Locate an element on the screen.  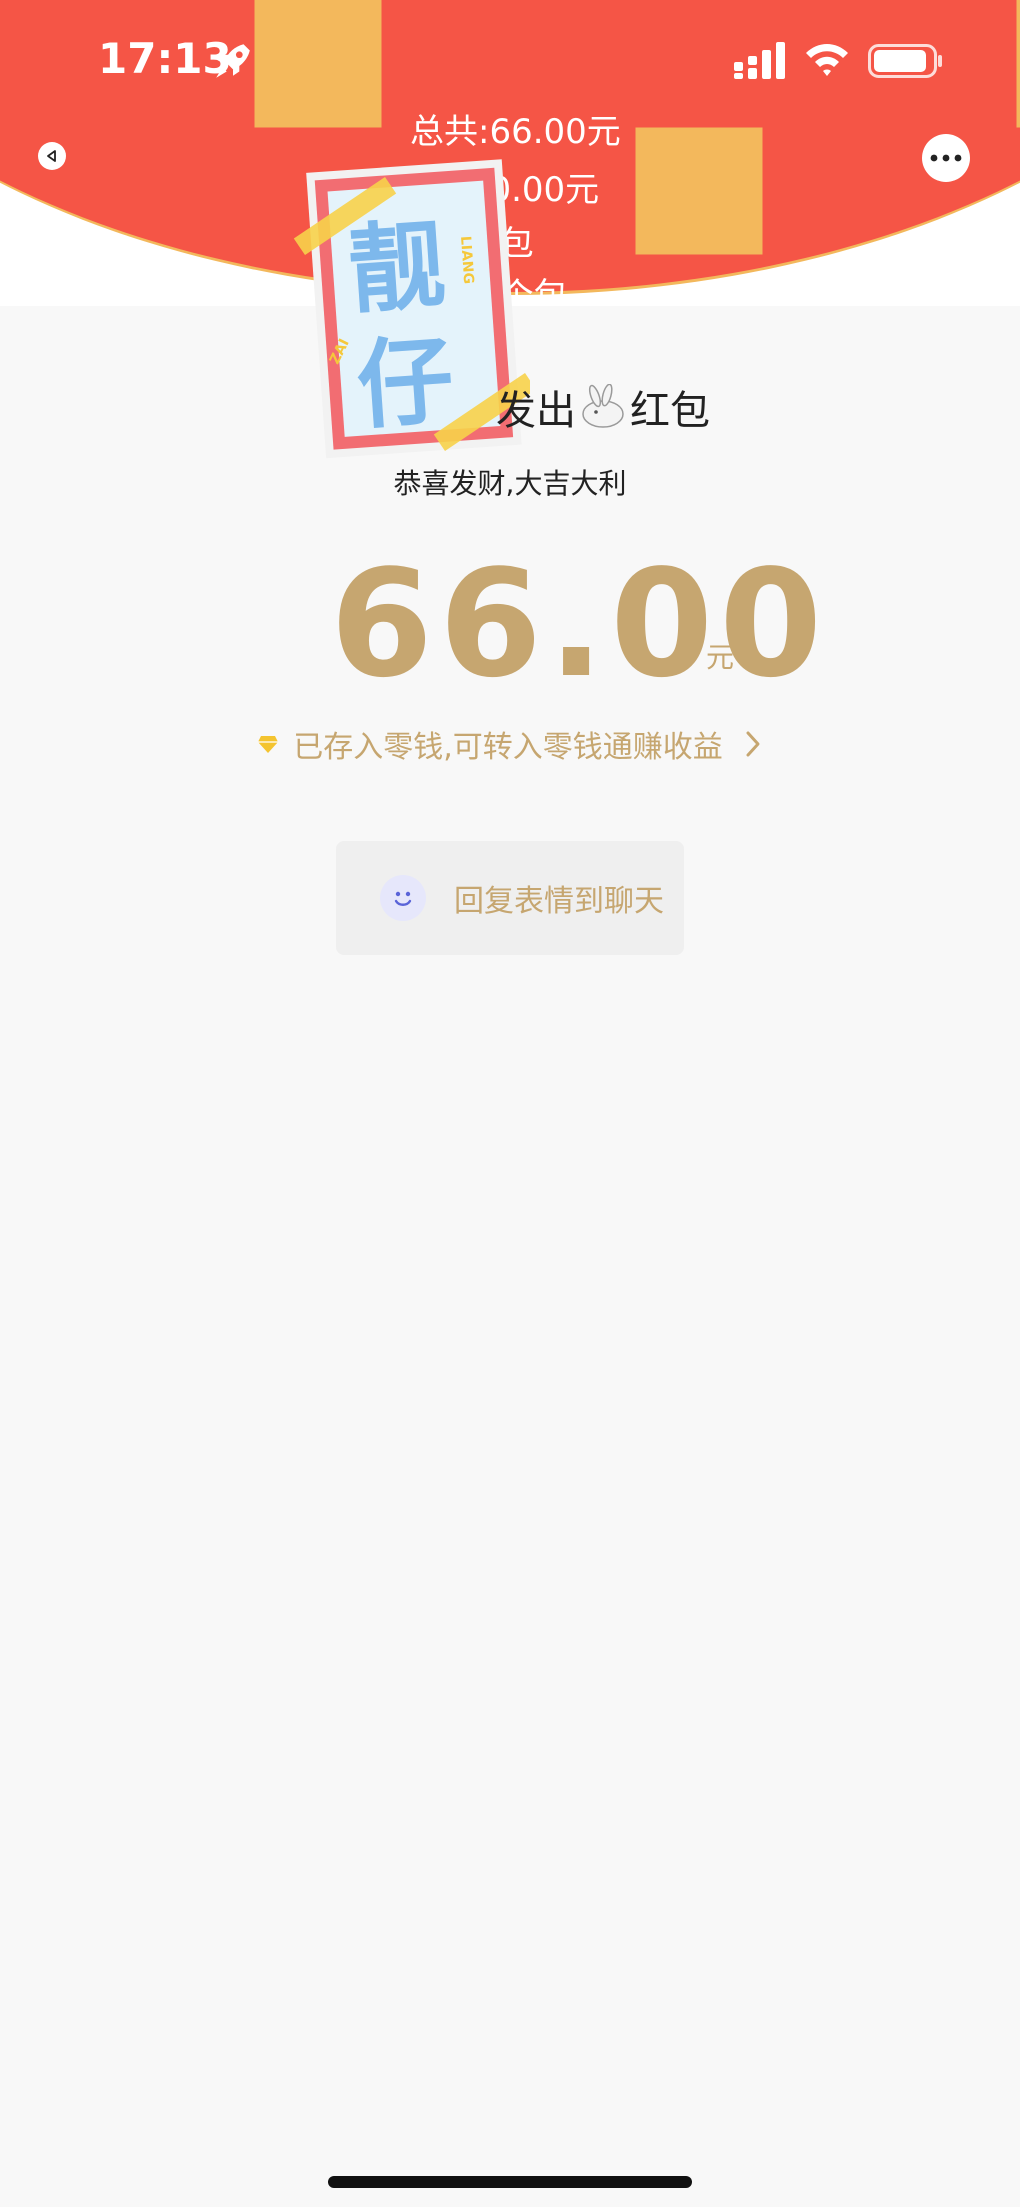
wallet-notice-link: 已存入零钱,可转入零钱通赚收益 is located at coordinates (510, 744).